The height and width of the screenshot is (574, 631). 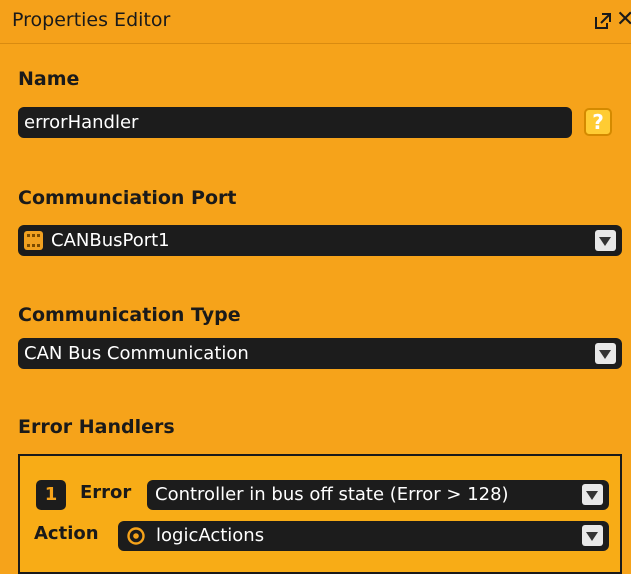 I want to click on close-icon: ✕, so click(x=623, y=20).